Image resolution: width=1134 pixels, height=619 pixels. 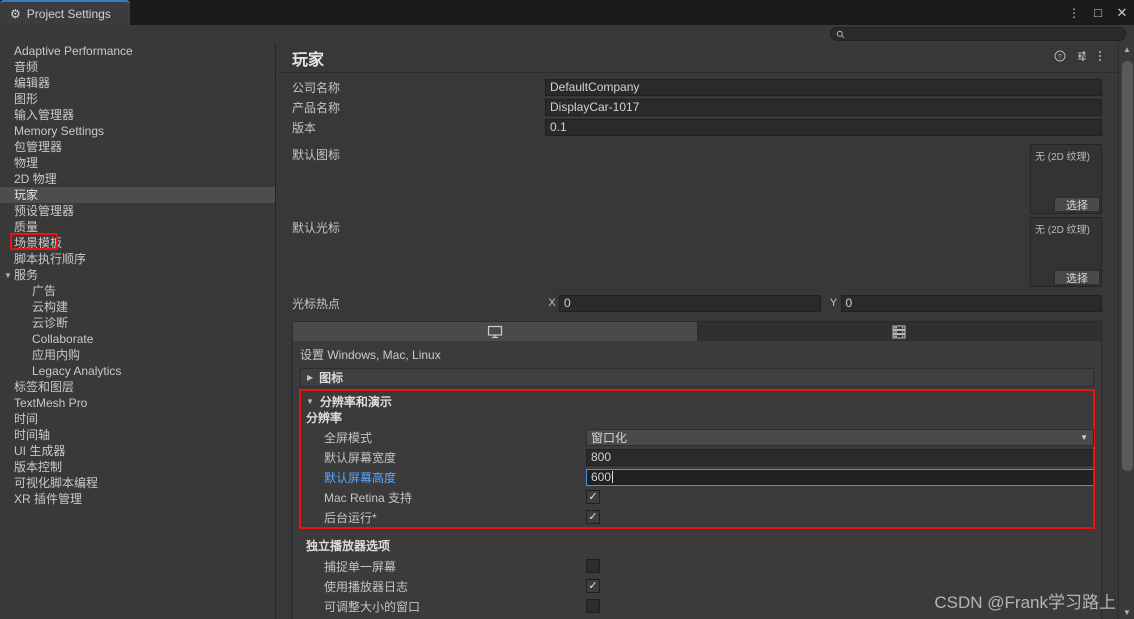 I want to click on sidebar-item-label: 包管理器, so click(x=38, y=147).